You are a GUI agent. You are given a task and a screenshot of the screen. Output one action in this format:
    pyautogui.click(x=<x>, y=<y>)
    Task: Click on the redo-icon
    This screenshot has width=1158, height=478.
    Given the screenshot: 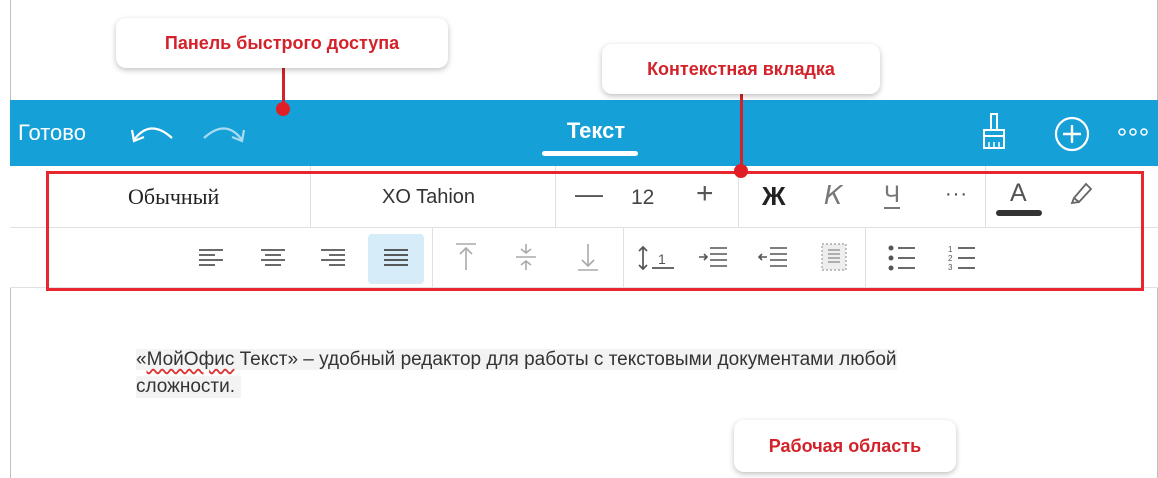 What is the action you would take?
    pyautogui.click(x=223, y=135)
    